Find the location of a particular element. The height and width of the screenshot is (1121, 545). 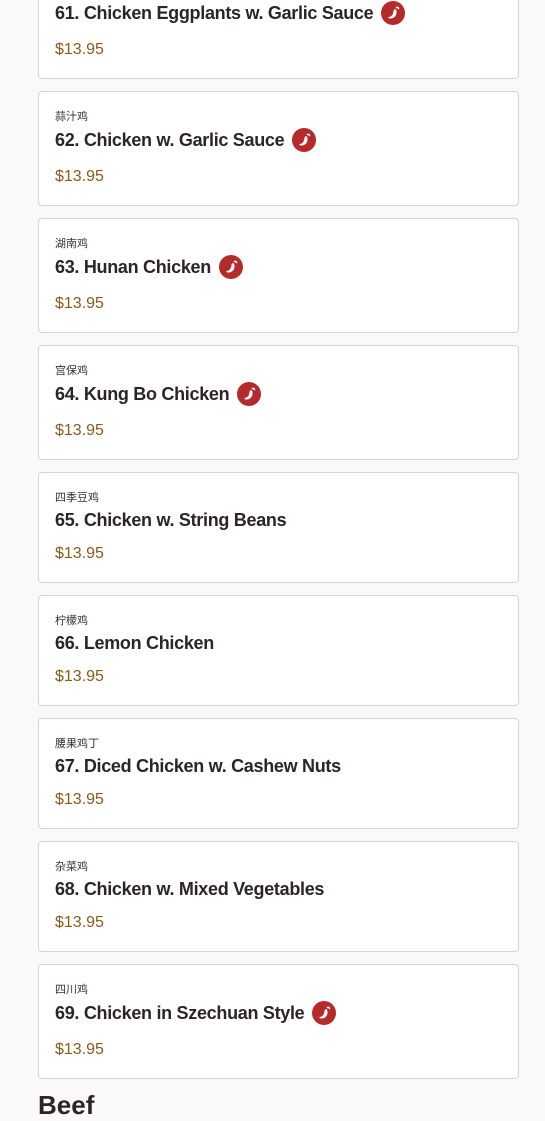

menu-item-title: 65. Chicken w. String Beans is located at coordinates (171, 520).